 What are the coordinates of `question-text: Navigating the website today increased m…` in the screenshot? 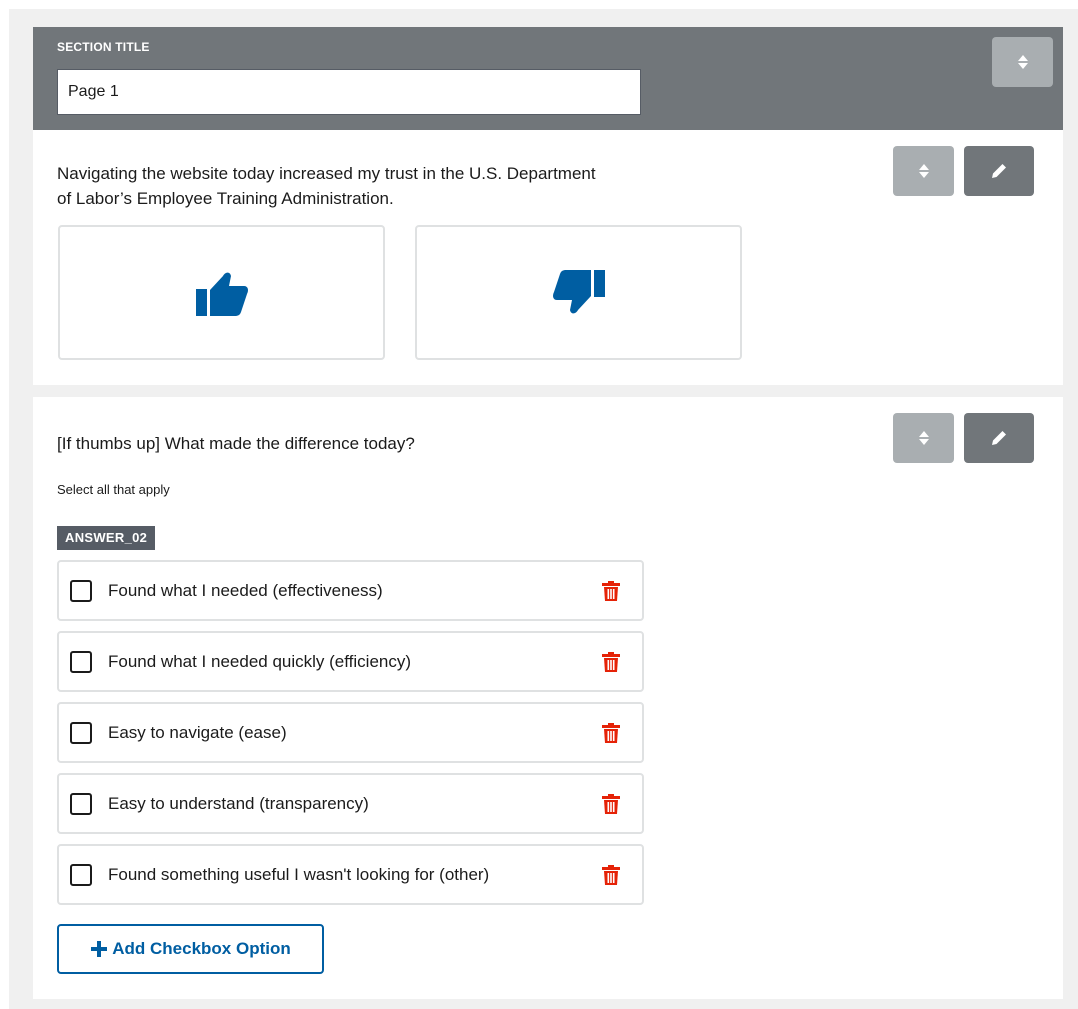 It's located at (326, 186).